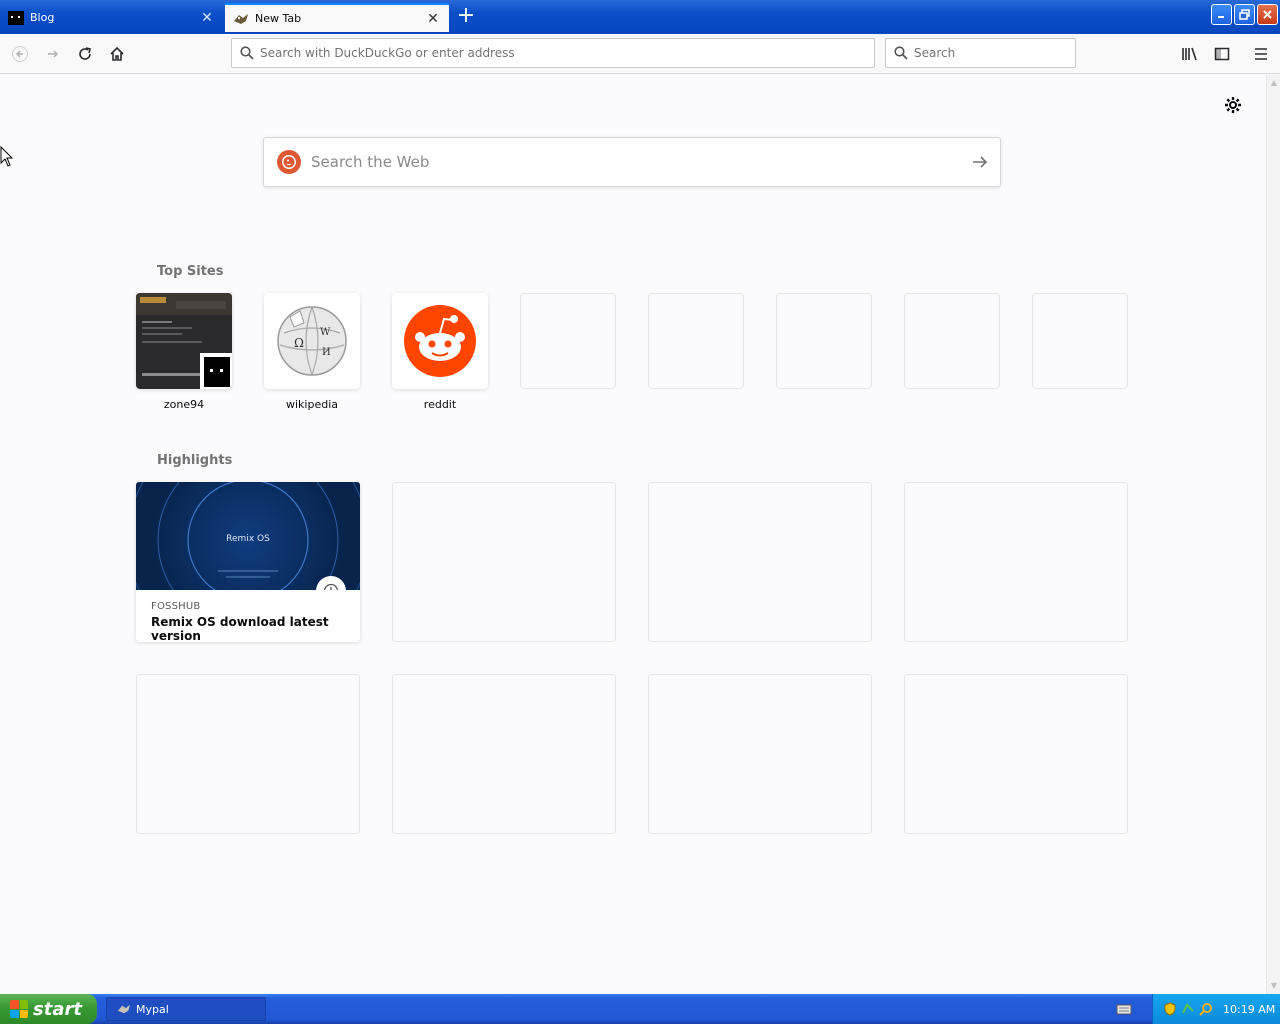 The height and width of the screenshot is (1024, 1280). I want to click on hamburger-menu-icon, so click(1261, 54).